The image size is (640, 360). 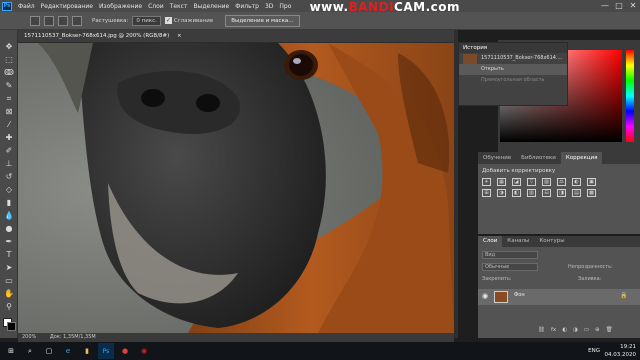 I want to click on color-lookup-icon: ◧, so click(x=516, y=193).